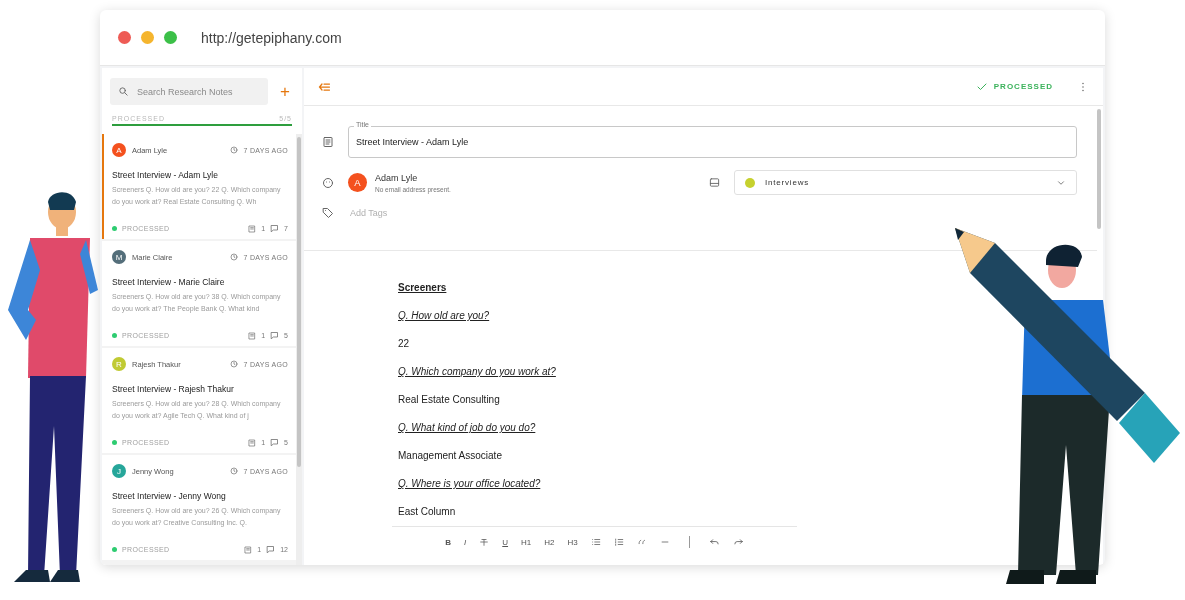  Describe the element at coordinates (595, 542) in the screenshot. I see `bulleted-list-icon` at that location.